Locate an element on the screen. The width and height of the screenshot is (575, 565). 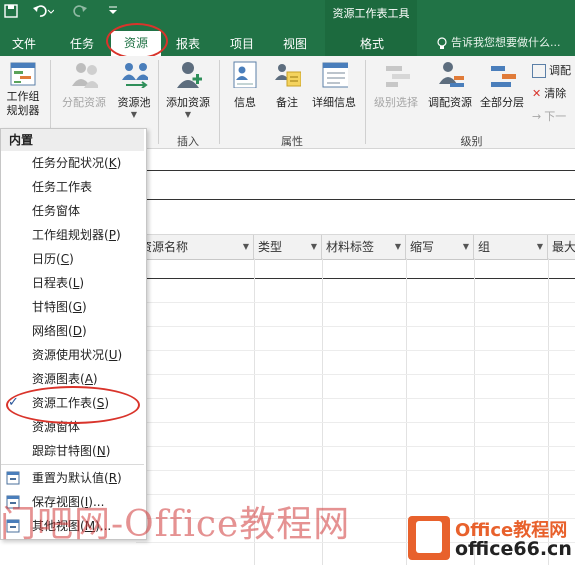
menu-item-accelerator: (D) is located at coordinates (77, 331).